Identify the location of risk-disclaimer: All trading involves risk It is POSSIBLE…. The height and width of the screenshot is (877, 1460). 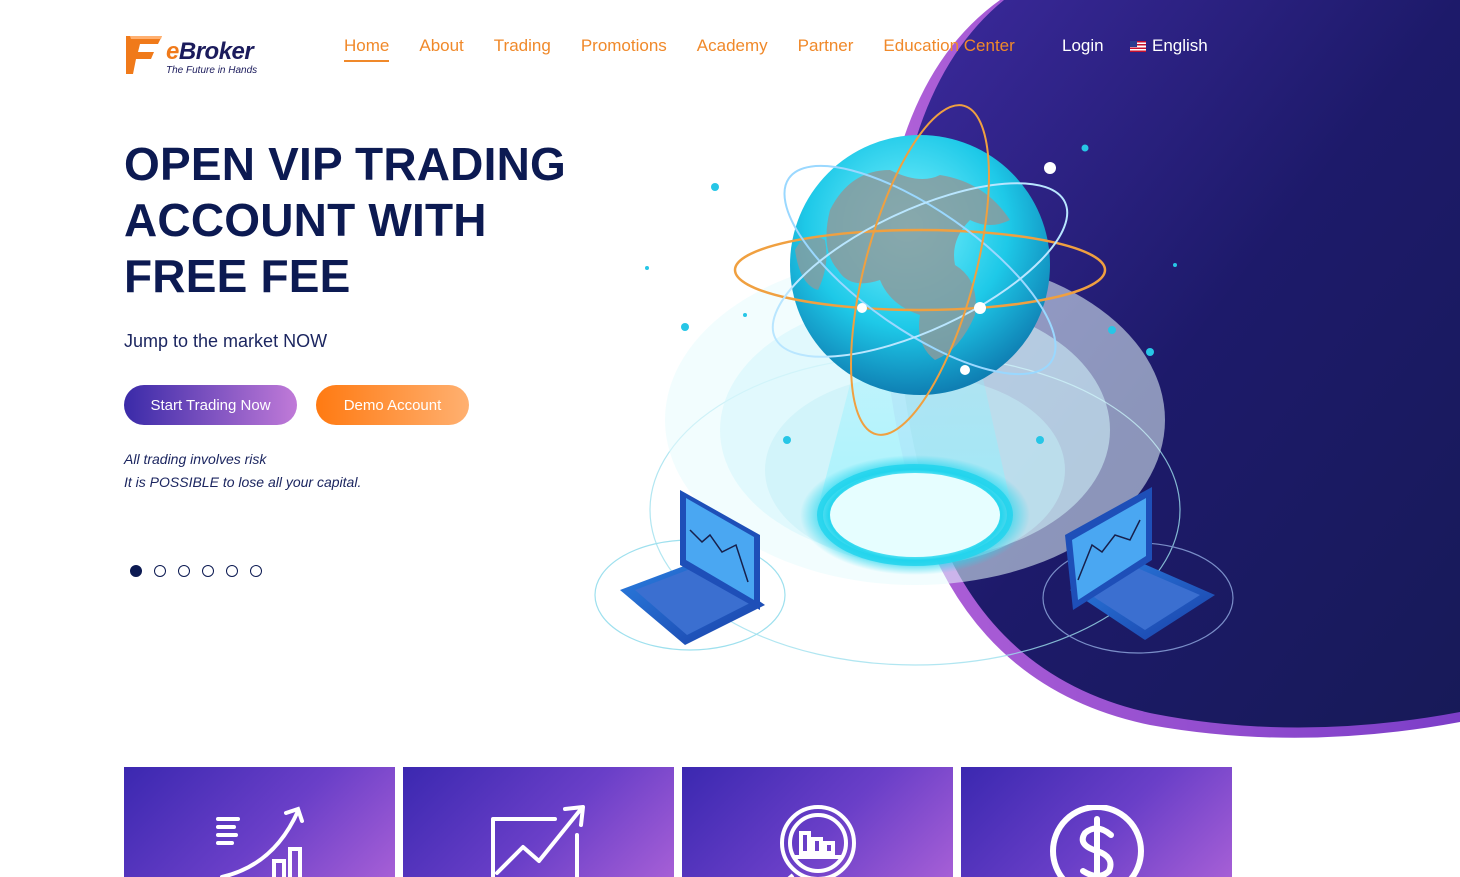
(242, 471).